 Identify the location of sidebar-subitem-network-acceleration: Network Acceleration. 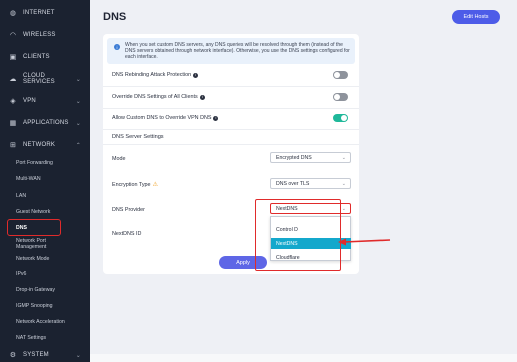
(40, 322).